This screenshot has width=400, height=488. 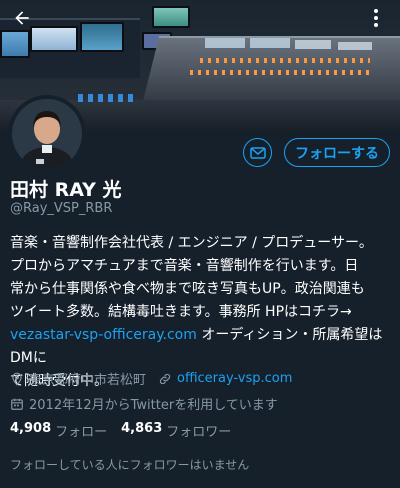 I want to click on arrow-left-icon, so click(x=22, y=18).